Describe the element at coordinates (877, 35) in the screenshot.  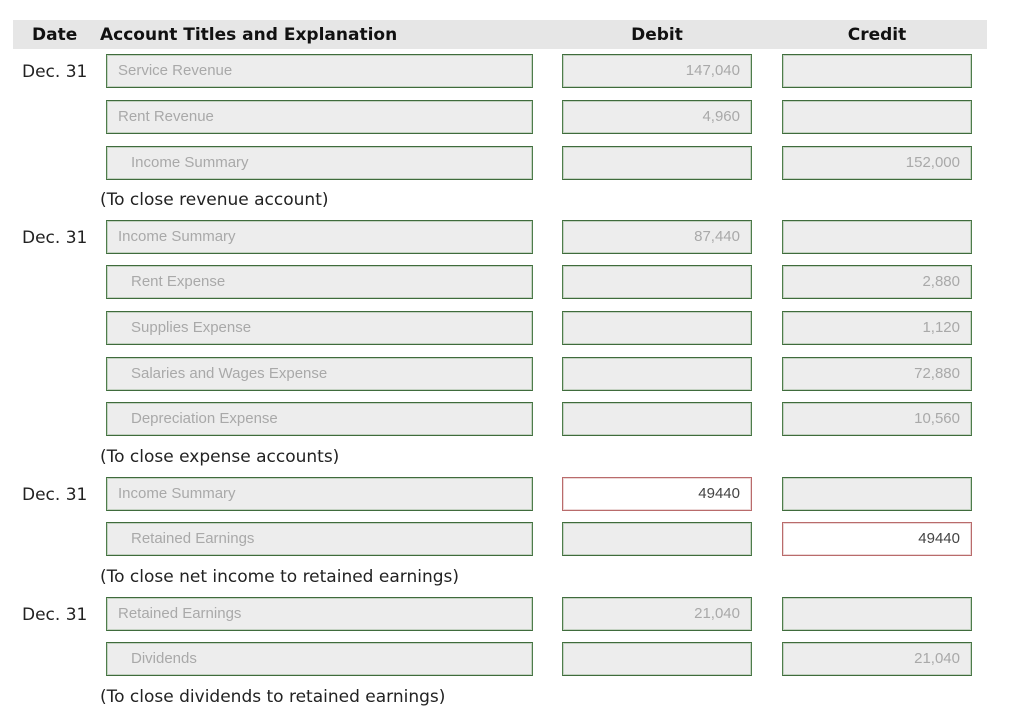
I see `header-credit: Credit` at that location.